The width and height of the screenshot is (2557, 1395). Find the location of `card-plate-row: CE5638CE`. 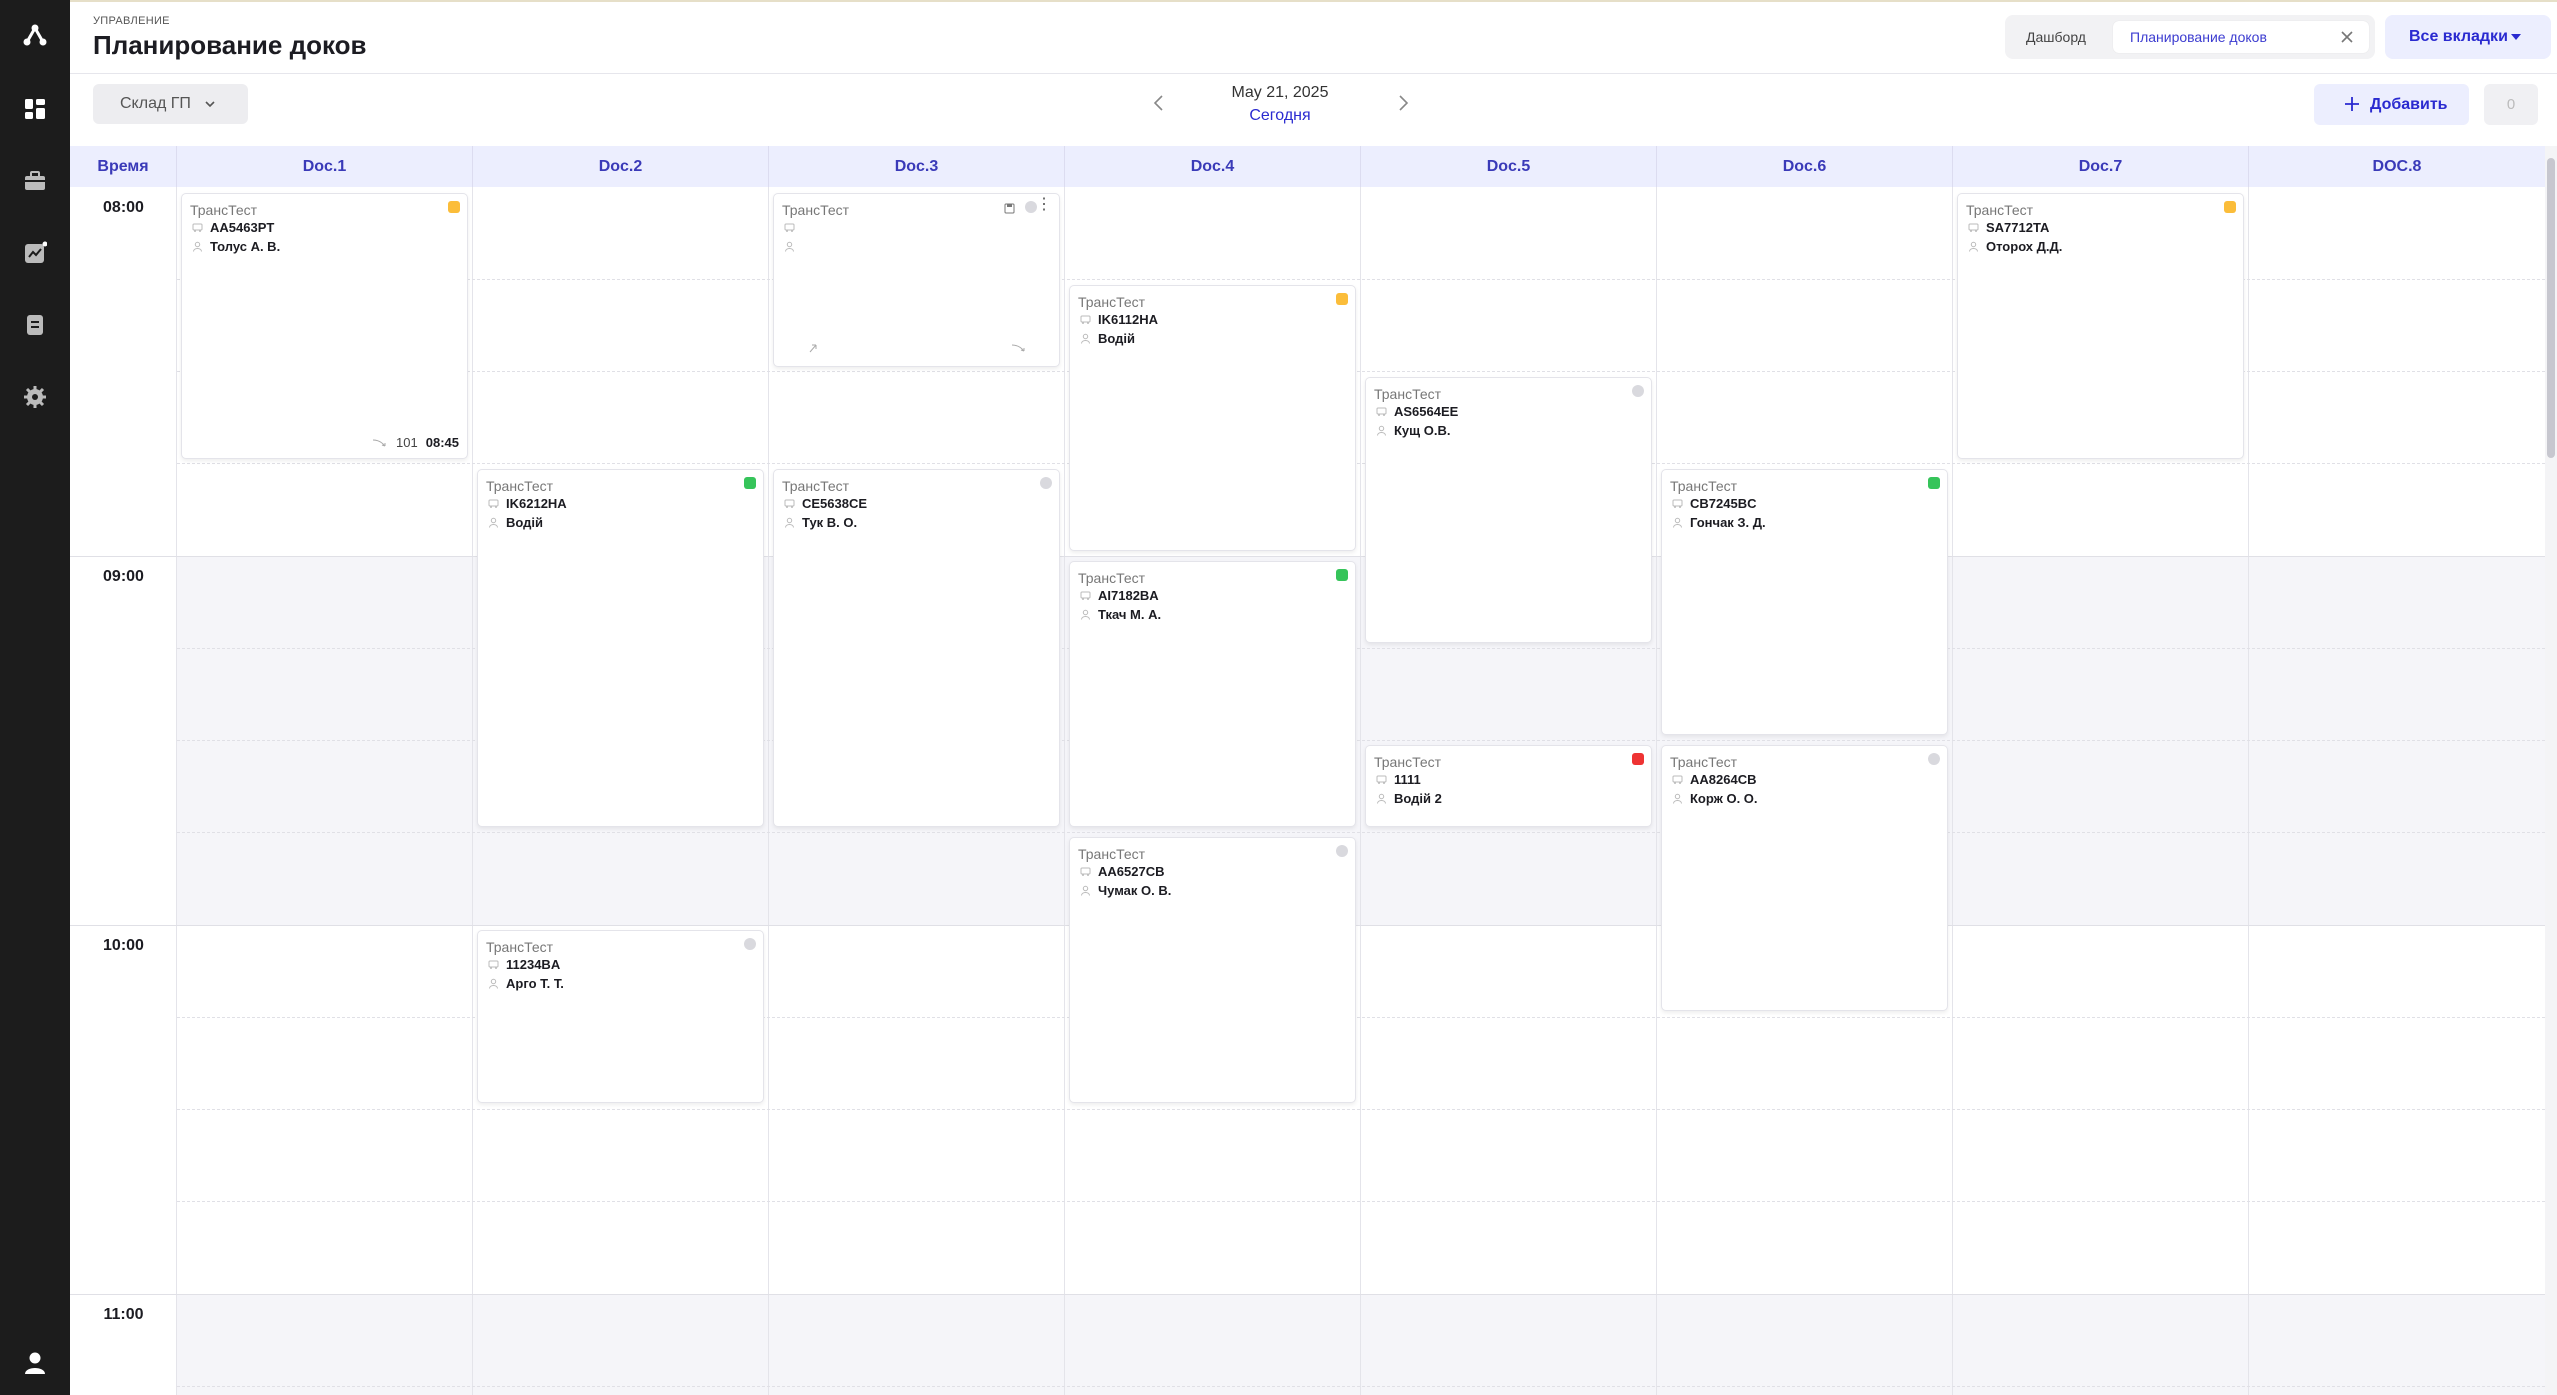

card-plate-row: CE5638CE is located at coordinates (920, 503).